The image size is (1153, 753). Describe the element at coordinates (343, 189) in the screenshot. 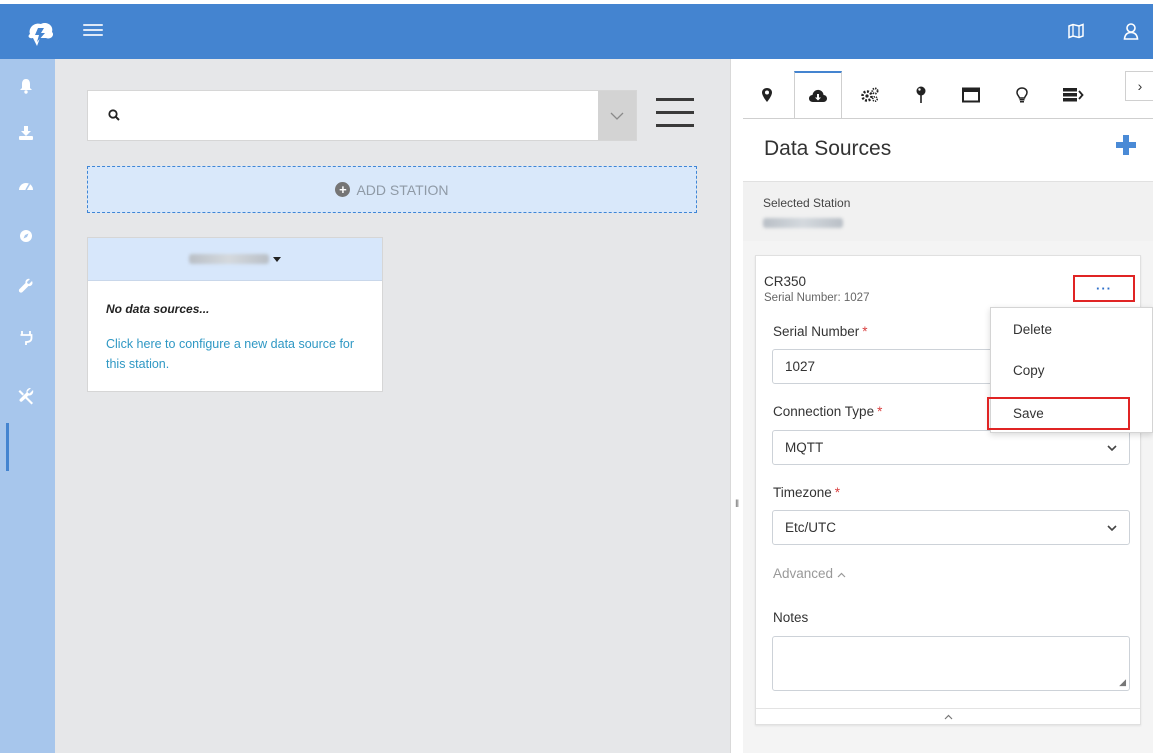

I see `plus-circle-icon: +` at that location.